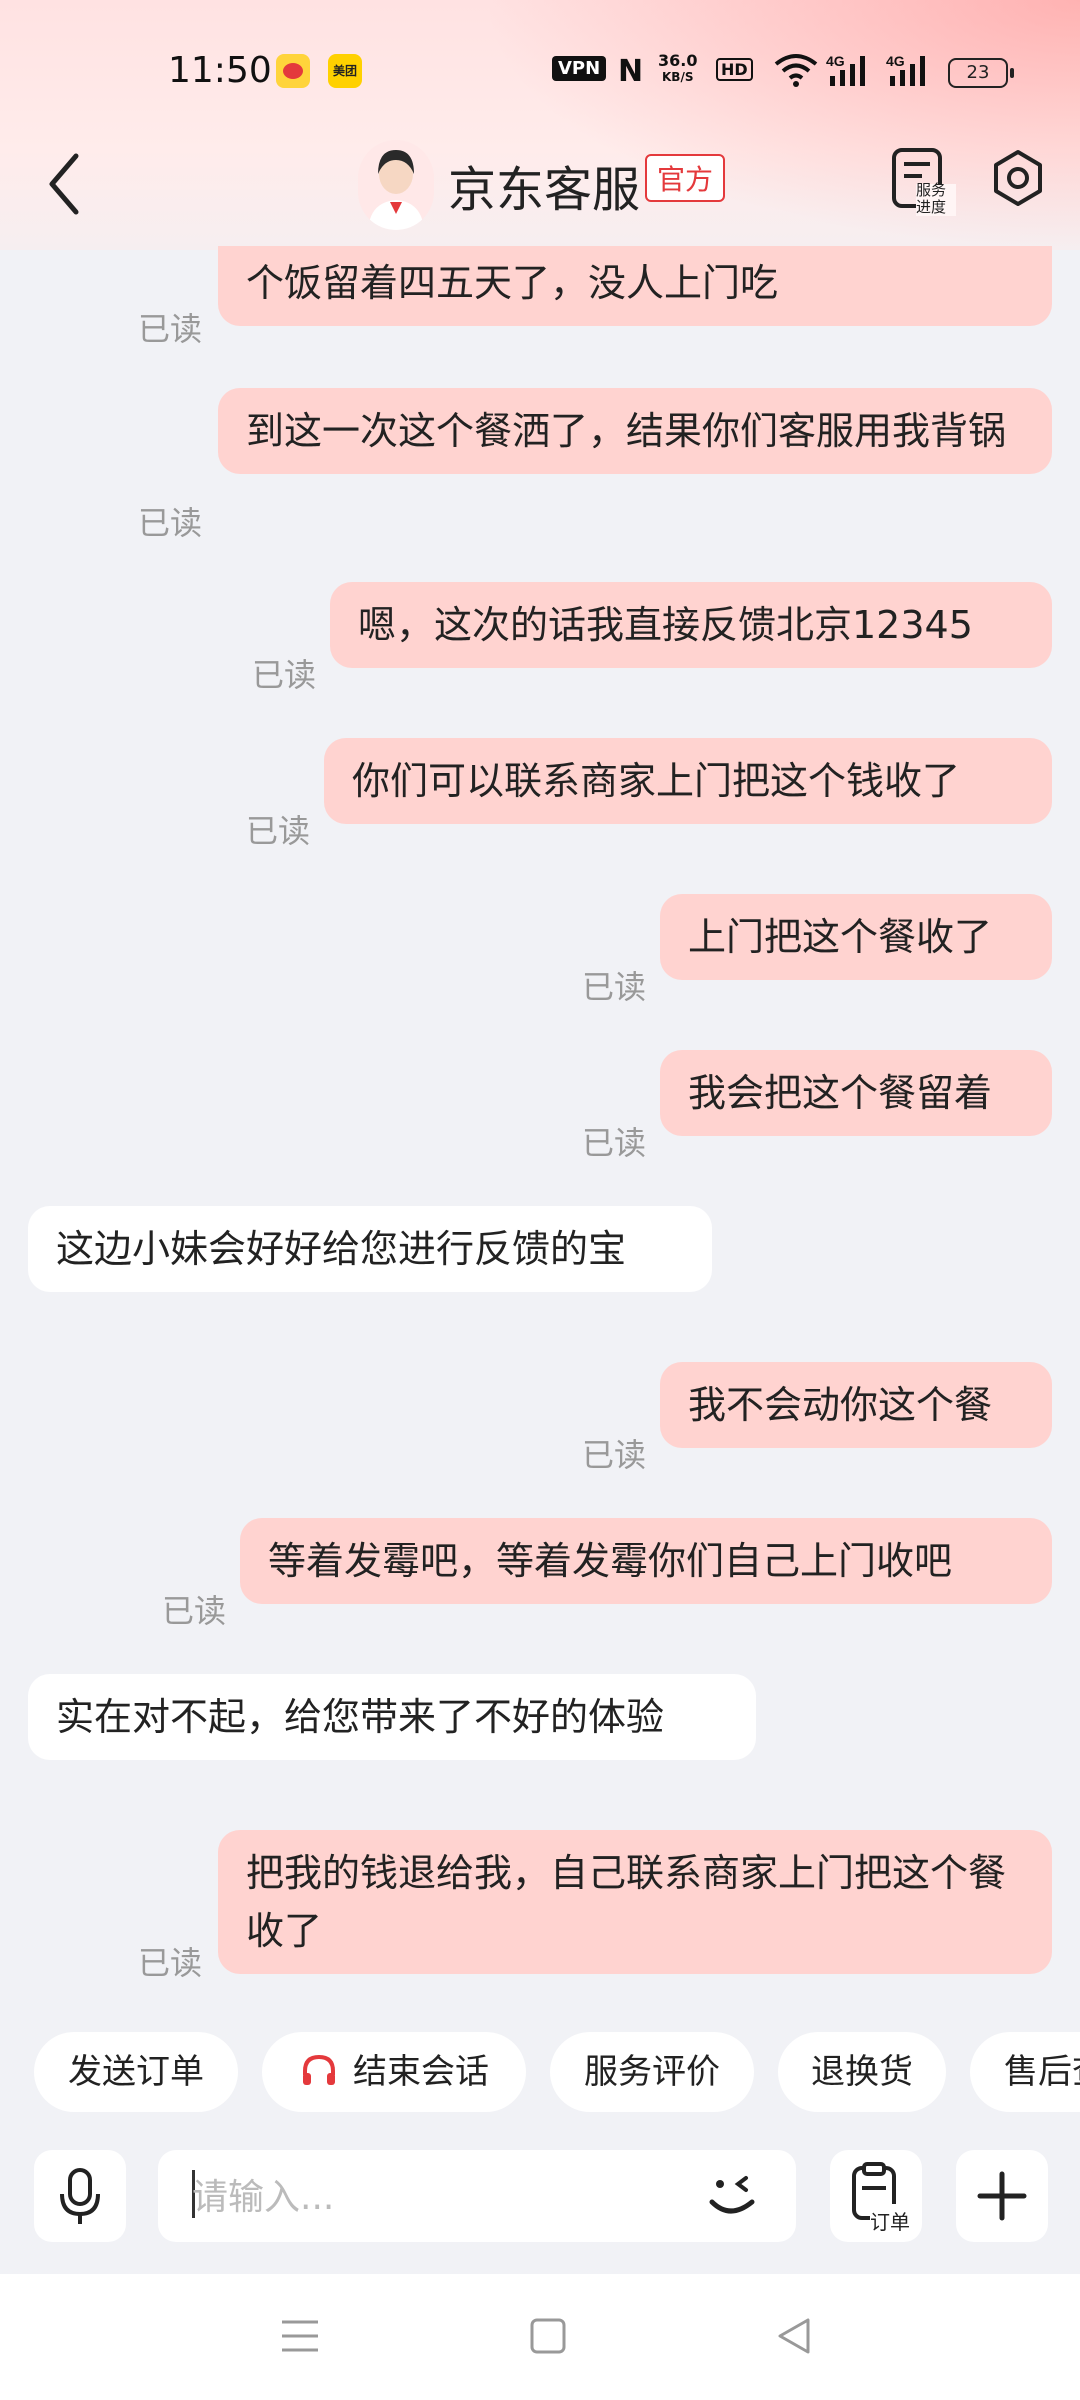  I want to click on input-bar: 请输入... 订单, so click(540, 2196).